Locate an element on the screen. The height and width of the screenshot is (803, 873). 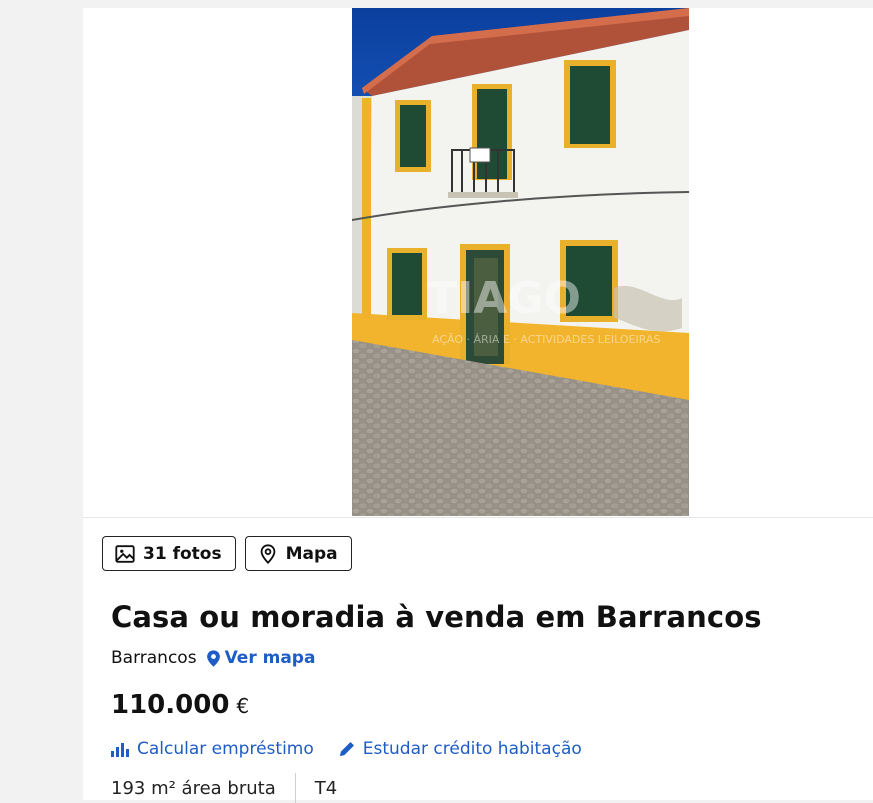
map-button-label: Mapa is located at coordinates (311, 553).